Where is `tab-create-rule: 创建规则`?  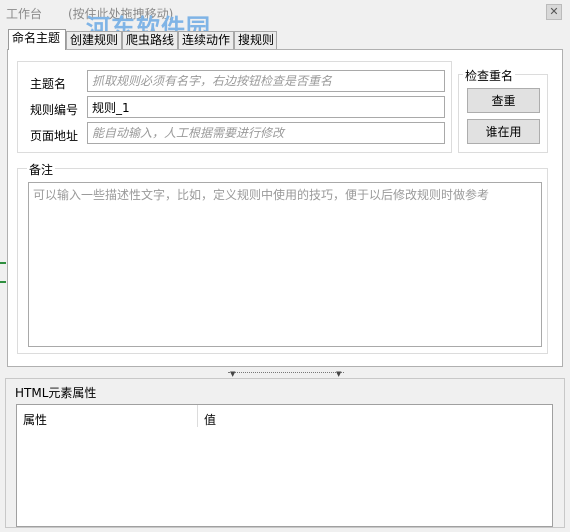
tab-create-rule: 创建规则 is located at coordinates (94, 40).